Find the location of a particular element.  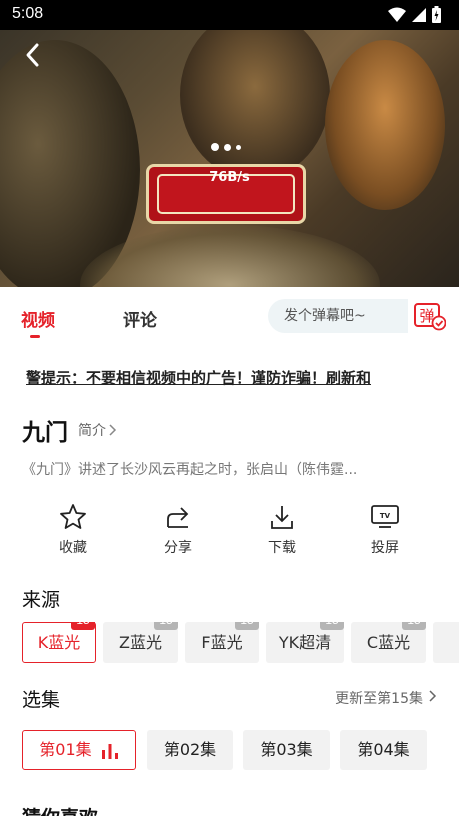

source-item: K蓝光 15 is located at coordinates (59, 642).